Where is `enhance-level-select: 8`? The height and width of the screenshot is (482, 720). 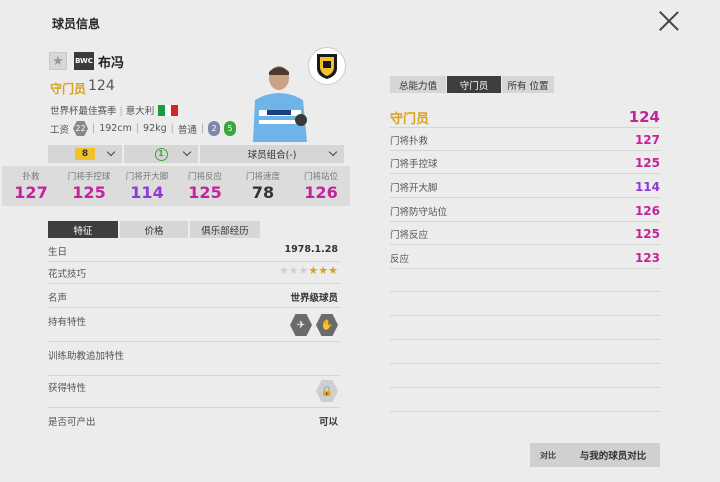
enhance-level-select: 8 is located at coordinates (85, 154).